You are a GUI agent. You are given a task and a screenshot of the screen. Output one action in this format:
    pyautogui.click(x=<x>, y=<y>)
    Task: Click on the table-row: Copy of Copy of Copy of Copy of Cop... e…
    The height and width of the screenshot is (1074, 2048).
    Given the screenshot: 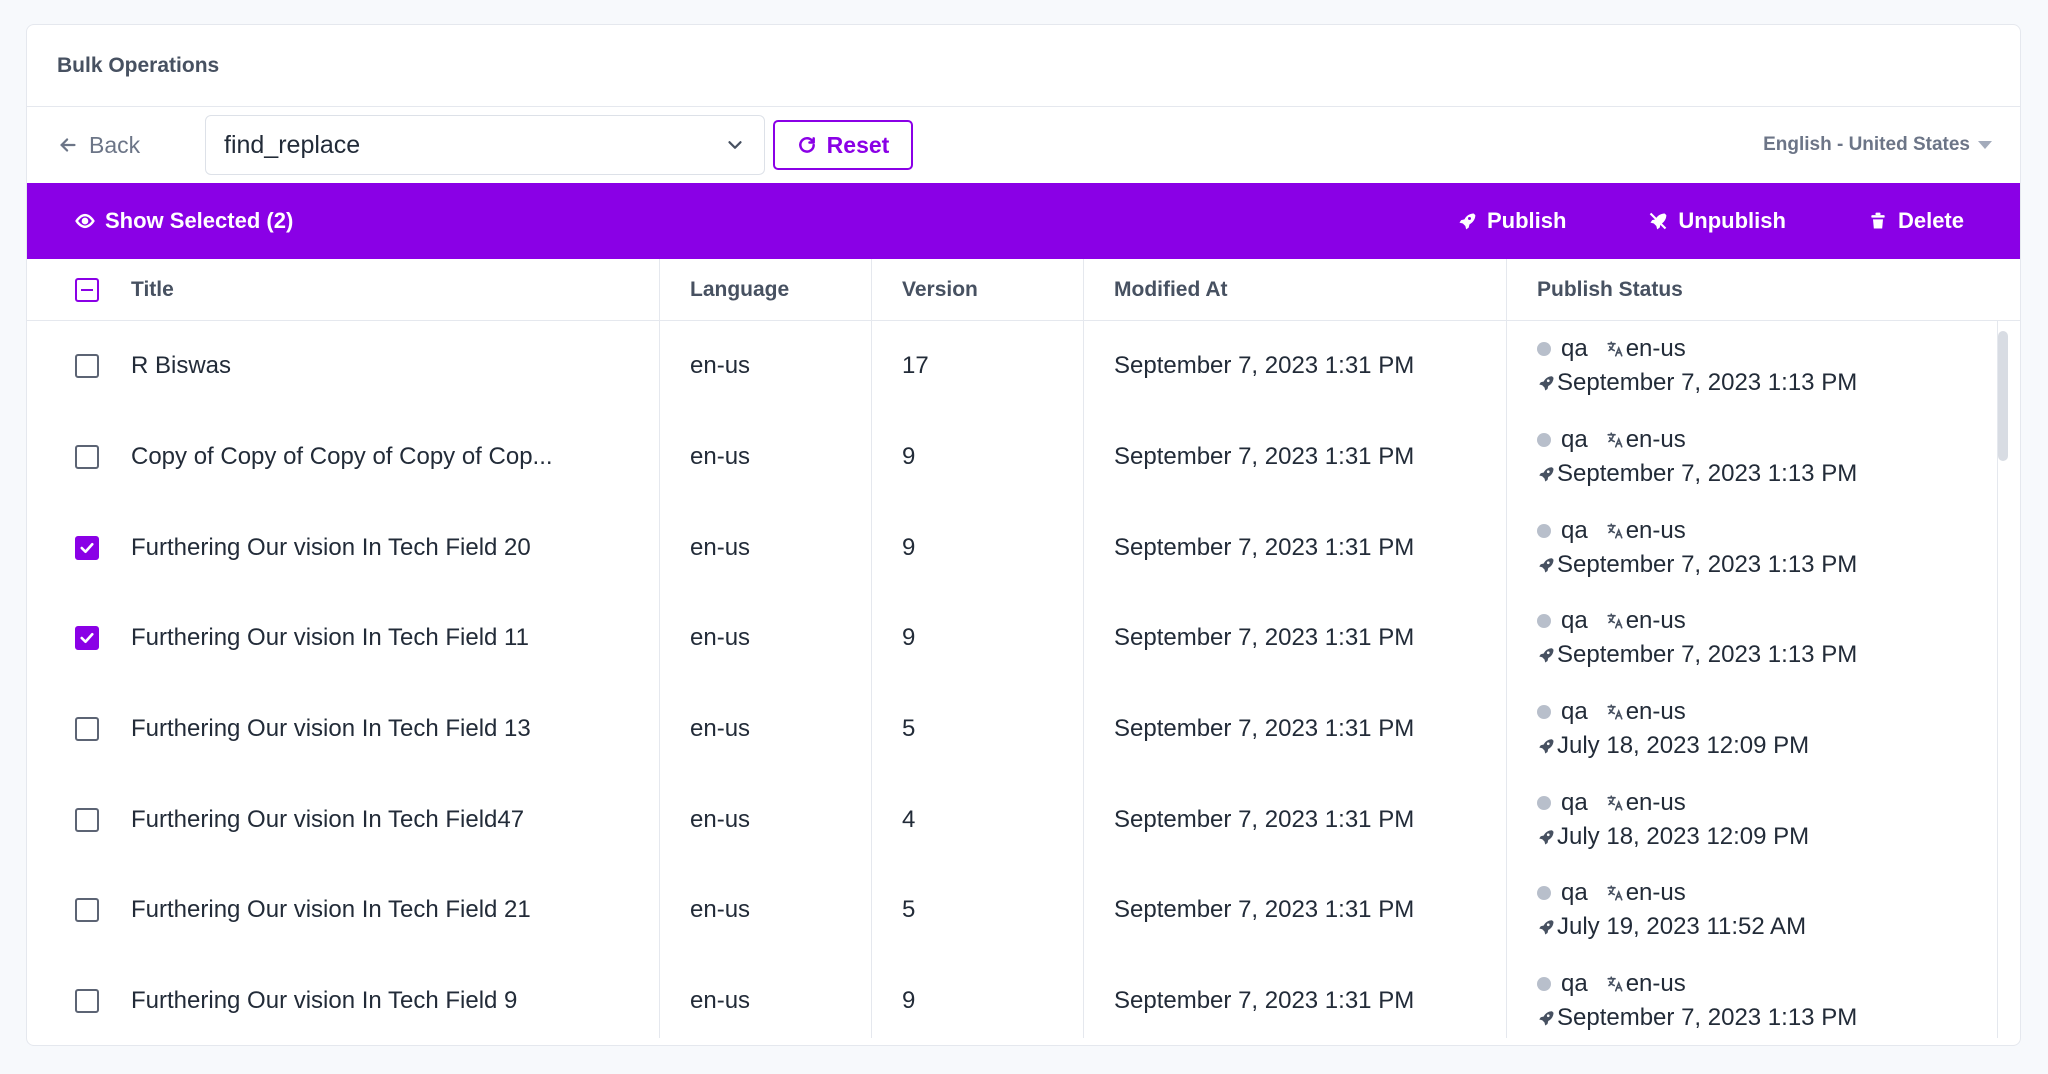 What is the action you would take?
    pyautogui.click(x=1023, y=457)
    